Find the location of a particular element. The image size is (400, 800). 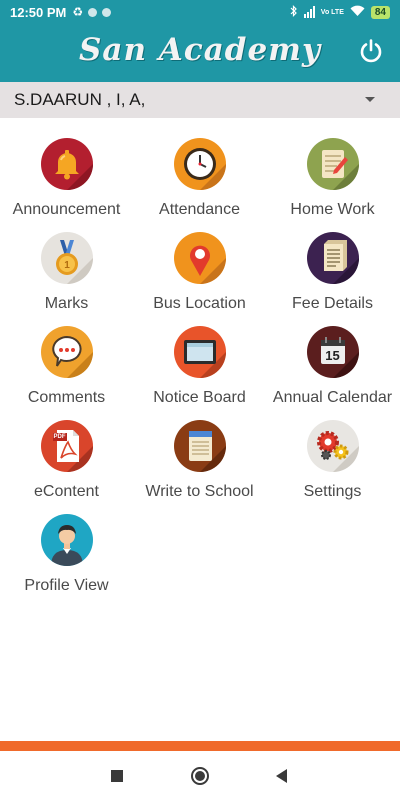

menu-item-label: Home Work is located at coordinates (332, 209).